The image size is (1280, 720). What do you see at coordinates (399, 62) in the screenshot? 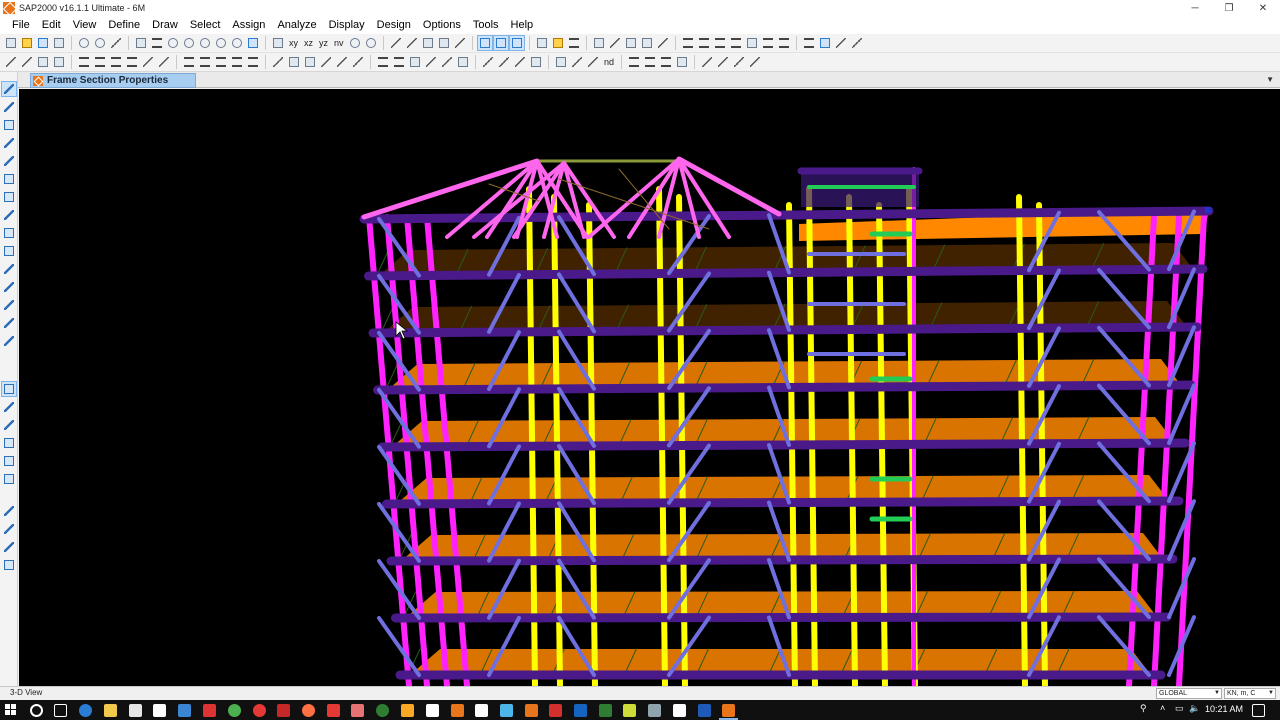
I see `show-axial-icon` at bounding box center [399, 62].